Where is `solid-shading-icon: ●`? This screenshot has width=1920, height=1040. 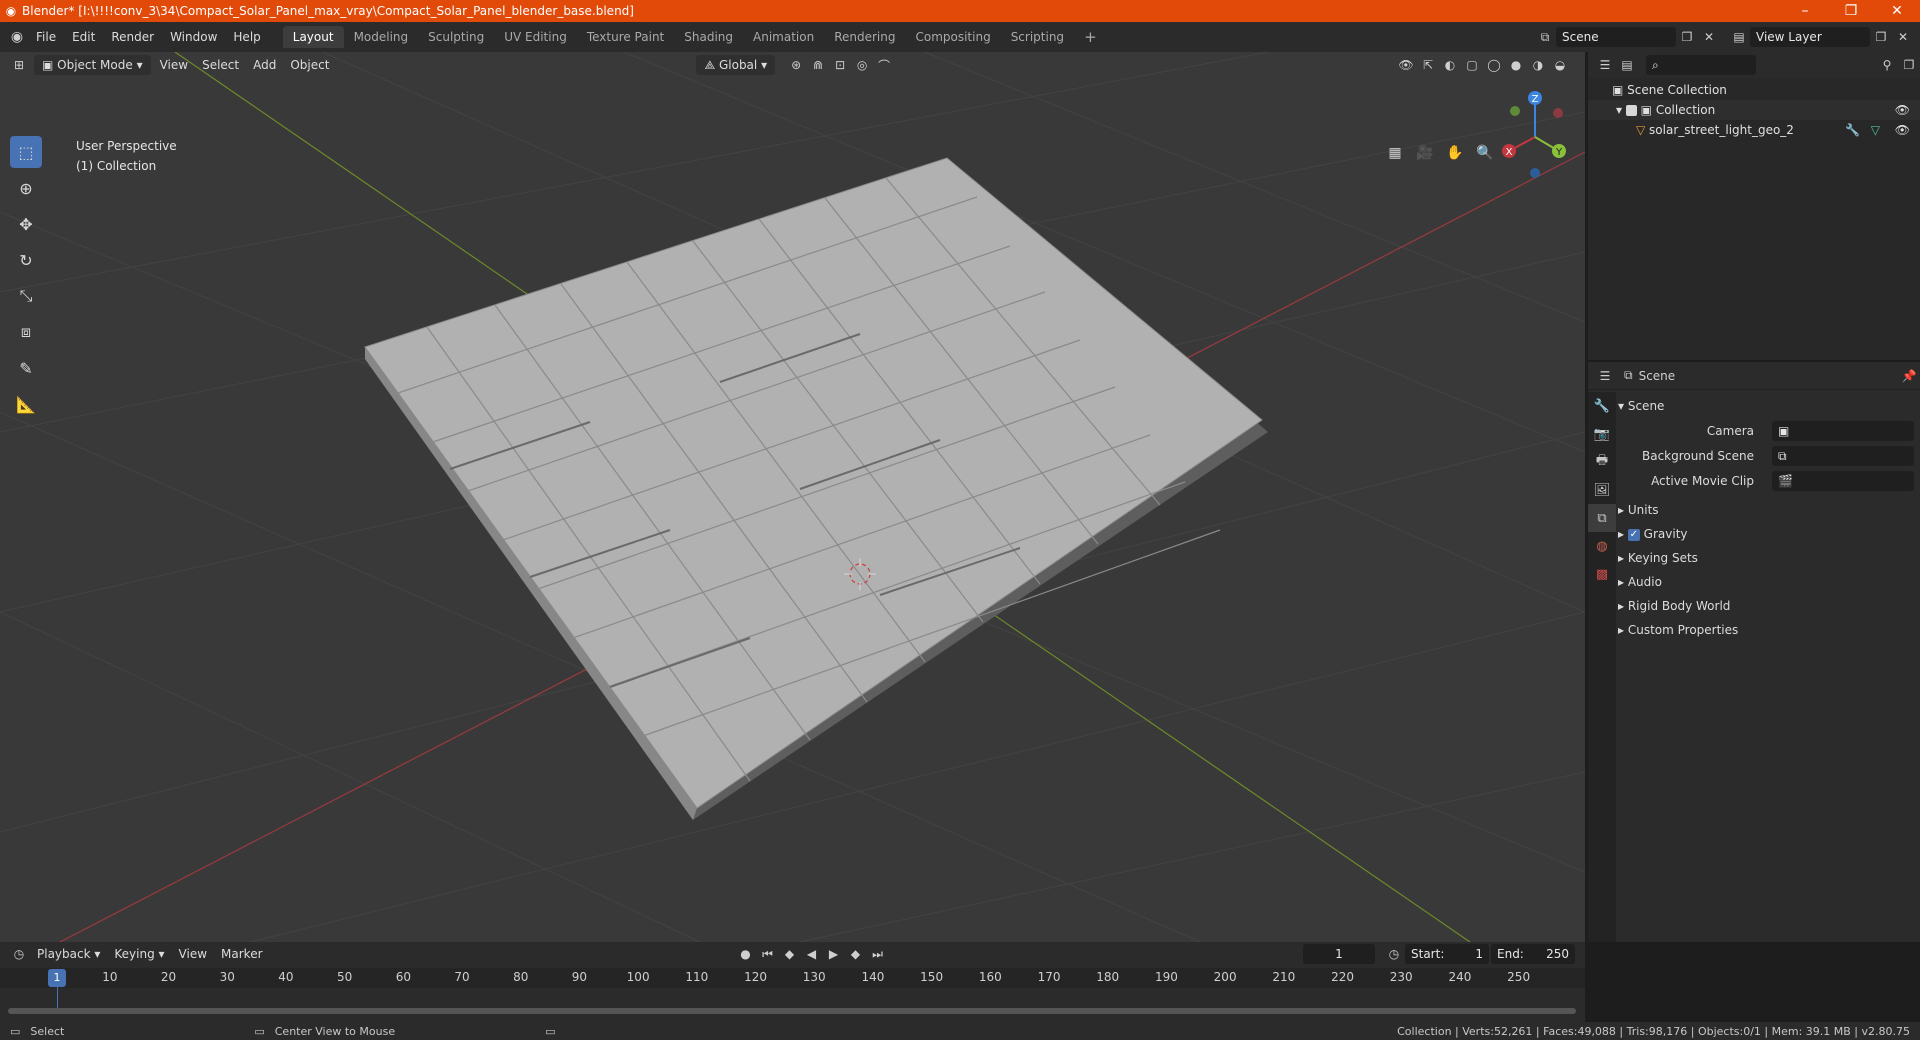
solid-shading-icon: ● is located at coordinates (1516, 65).